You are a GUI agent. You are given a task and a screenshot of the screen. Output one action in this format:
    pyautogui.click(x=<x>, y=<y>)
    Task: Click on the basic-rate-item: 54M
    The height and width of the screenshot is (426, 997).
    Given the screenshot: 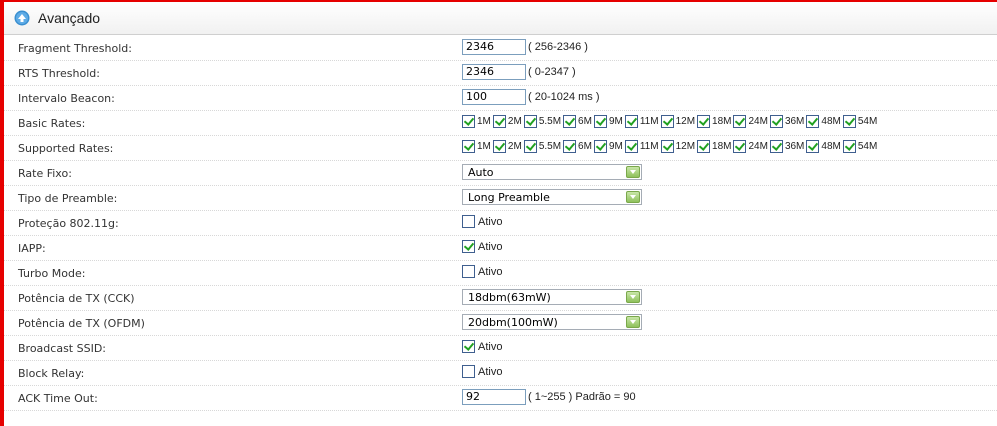 What is the action you would take?
    pyautogui.click(x=859, y=121)
    